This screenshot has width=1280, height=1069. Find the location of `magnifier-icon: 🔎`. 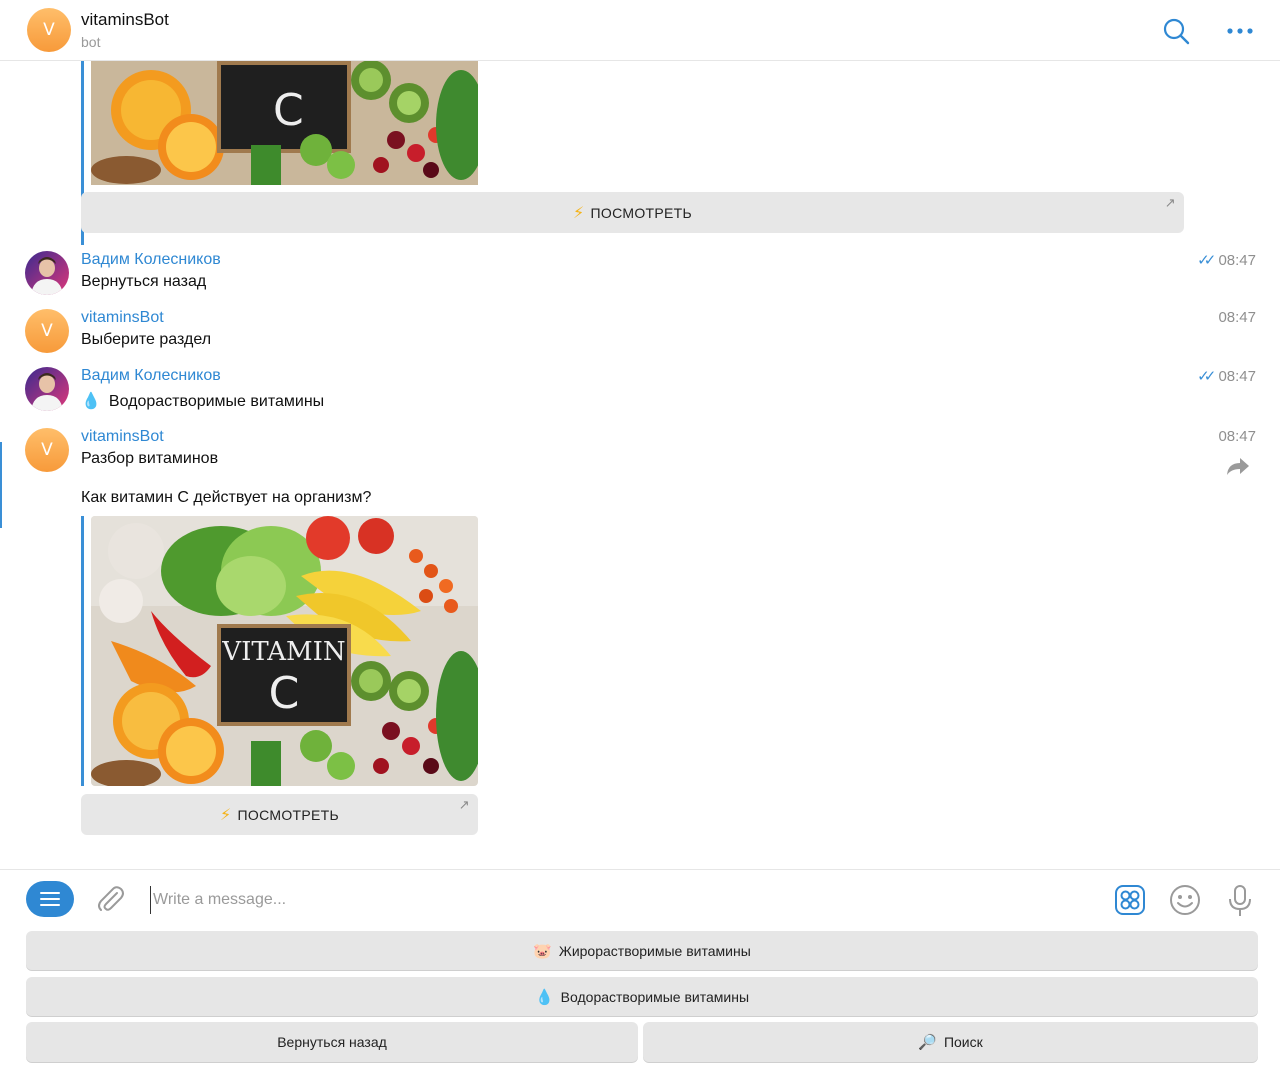

magnifier-icon: 🔎 is located at coordinates (927, 1042).